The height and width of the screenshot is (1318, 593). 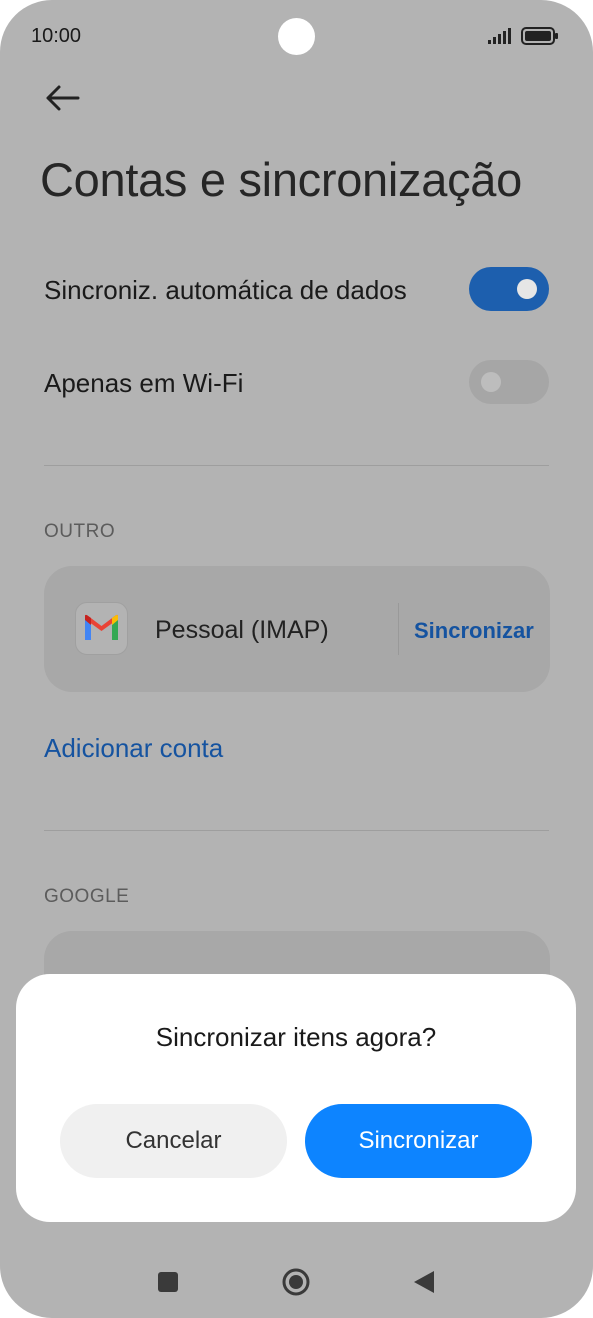 I want to click on signal-icon, so click(x=499, y=36).